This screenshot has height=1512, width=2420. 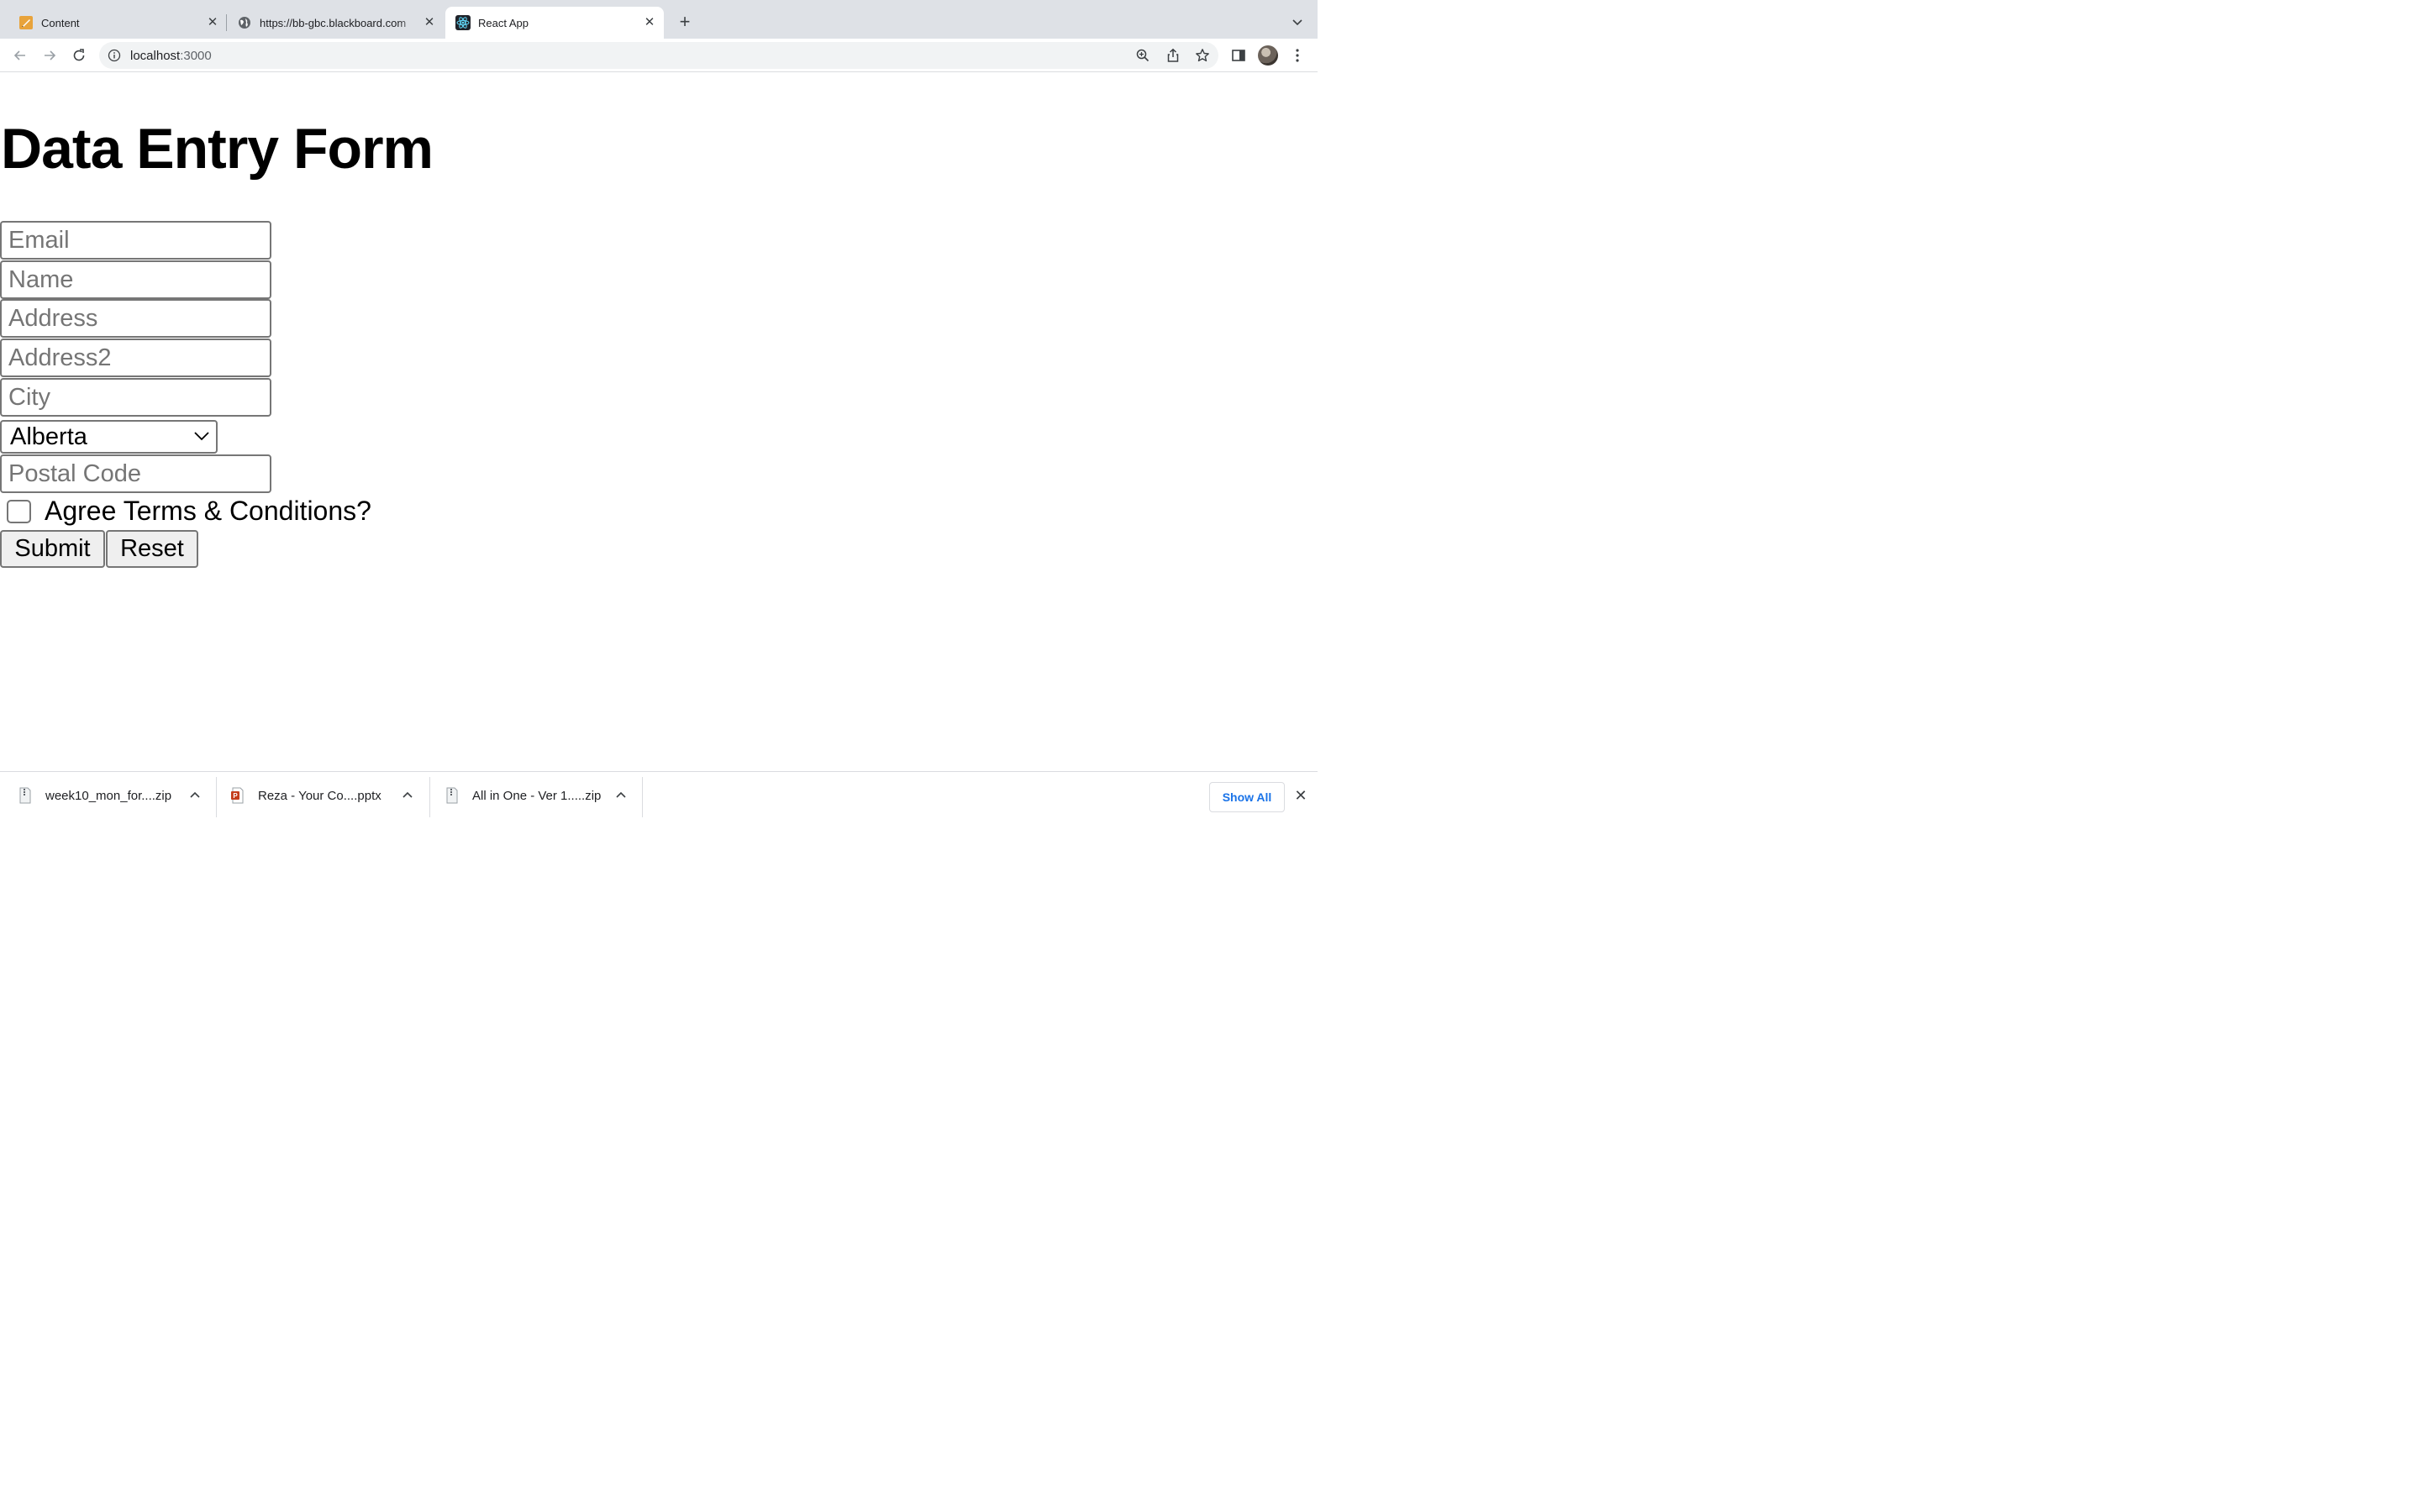 I want to click on address-field, so click(x=135, y=318).